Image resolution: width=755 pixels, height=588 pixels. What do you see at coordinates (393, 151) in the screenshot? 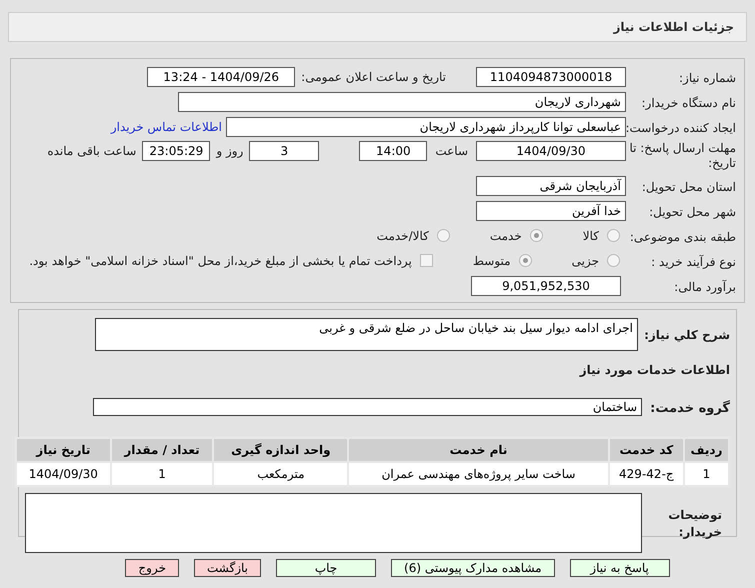
I see `deadline-time-field: 14:00` at bounding box center [393, 151].